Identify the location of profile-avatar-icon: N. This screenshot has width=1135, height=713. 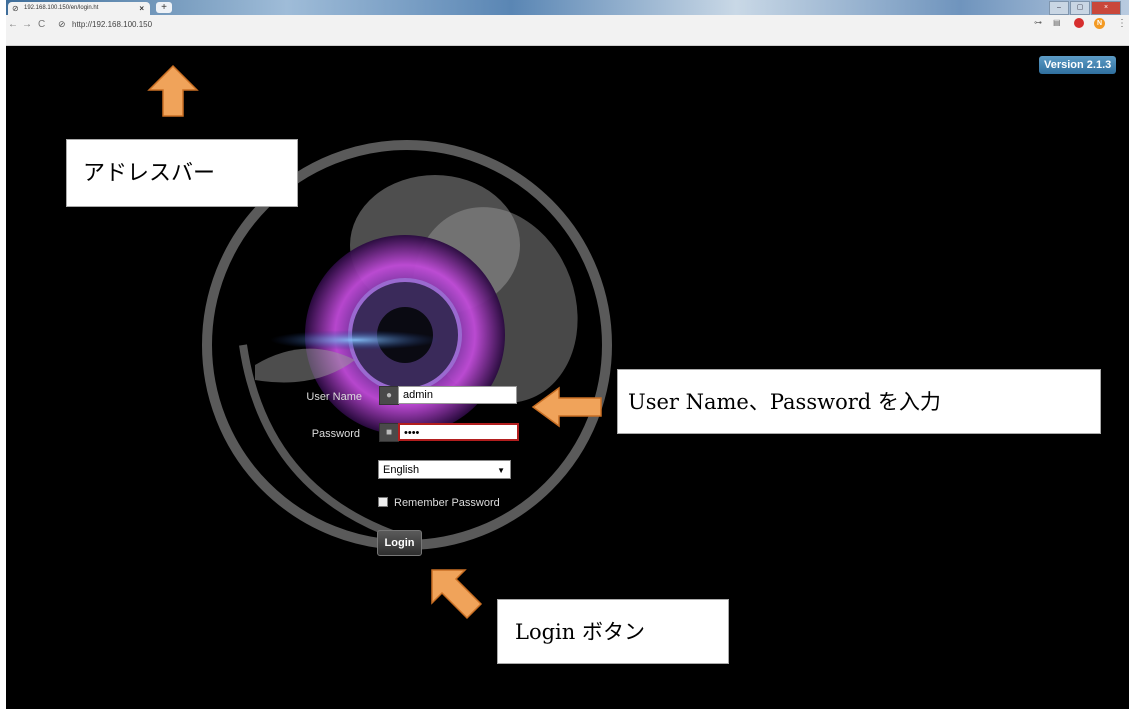
(1099, 23).